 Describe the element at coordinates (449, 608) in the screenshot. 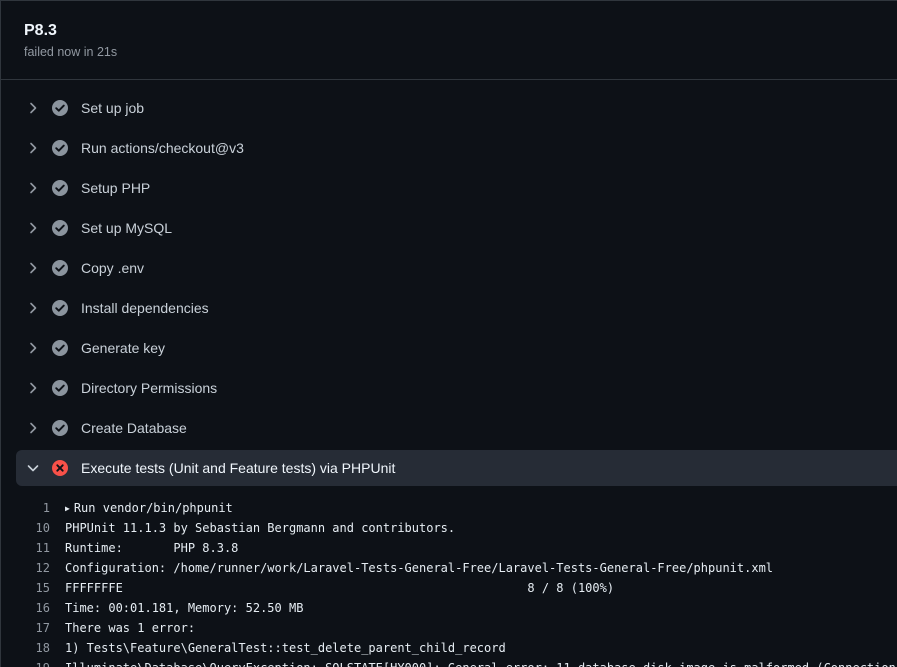

I see `log-line: 16 Time: 00:01.181, Memory: 52.50 MB` at that location.